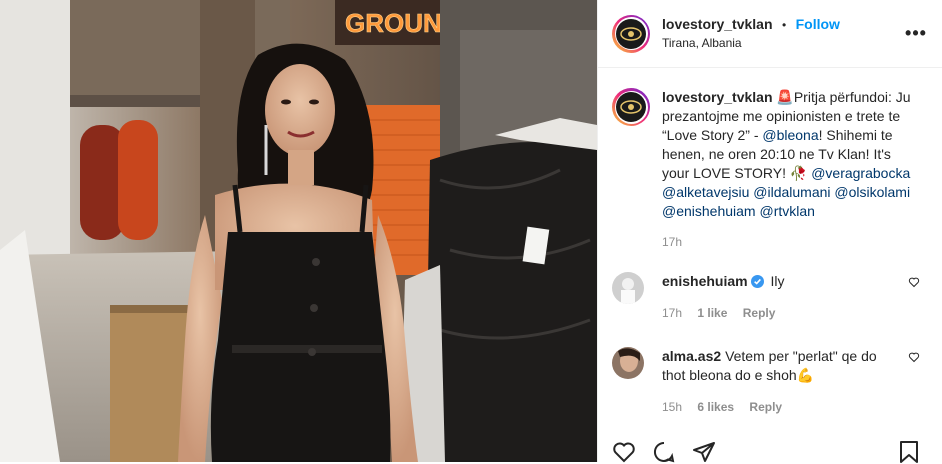 The image size is (942, 464). What do you see at coordinates (916, 33) in the screenshot?
I see `more-icon: •••` at bounding box center [916, 33].